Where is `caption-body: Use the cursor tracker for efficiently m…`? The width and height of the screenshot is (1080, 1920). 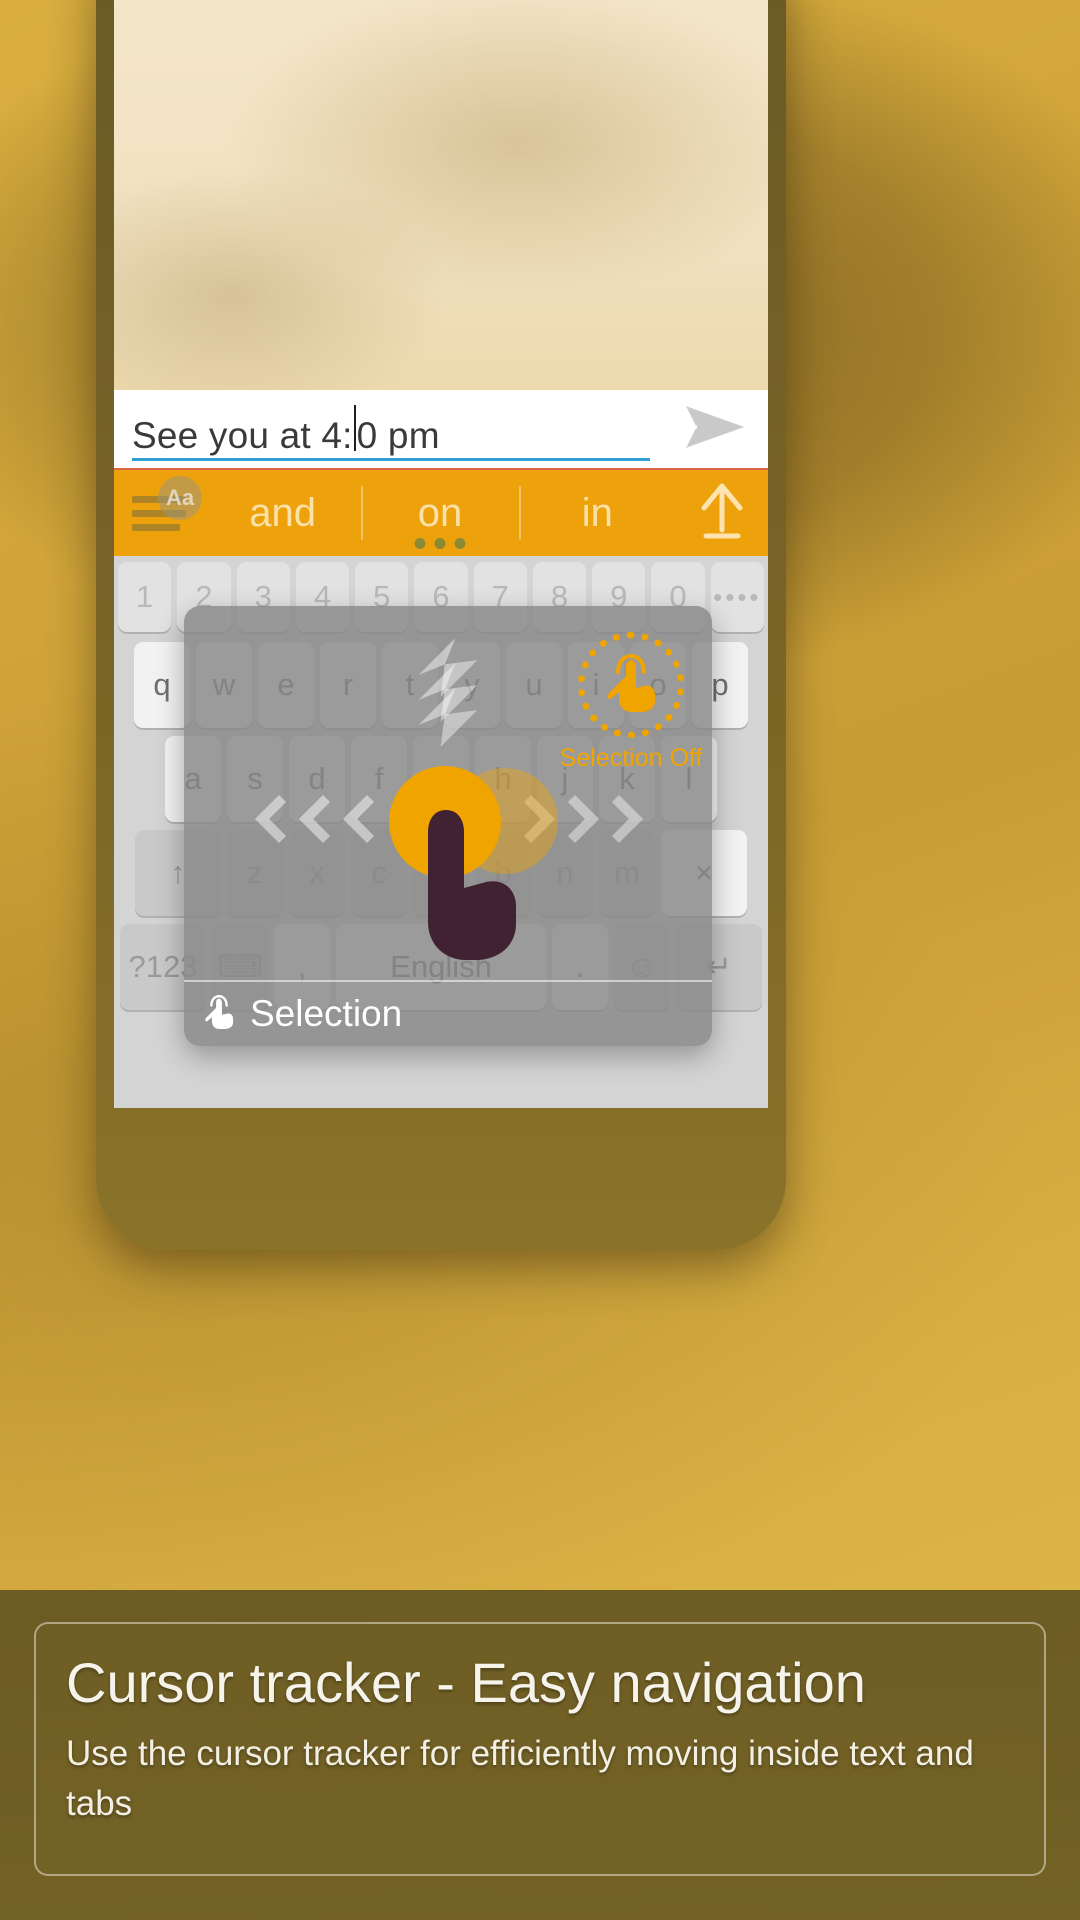
caption-body: Use the cursor tracker for efficiently m… is located at coordinates (520, 1778).